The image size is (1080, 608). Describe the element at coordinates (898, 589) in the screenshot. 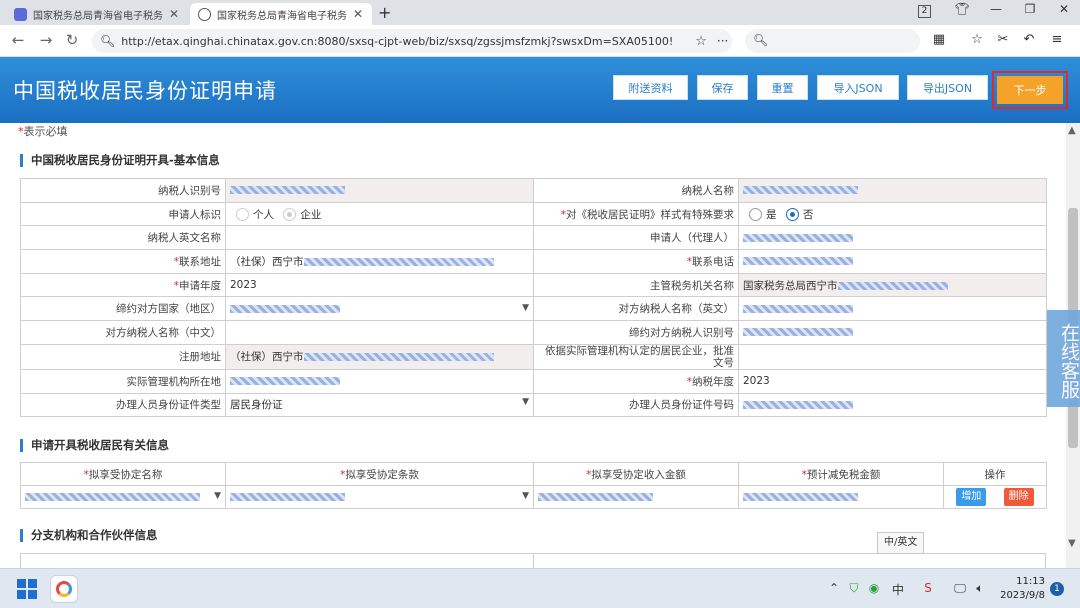

I see `ime-icon: 中` at that location.